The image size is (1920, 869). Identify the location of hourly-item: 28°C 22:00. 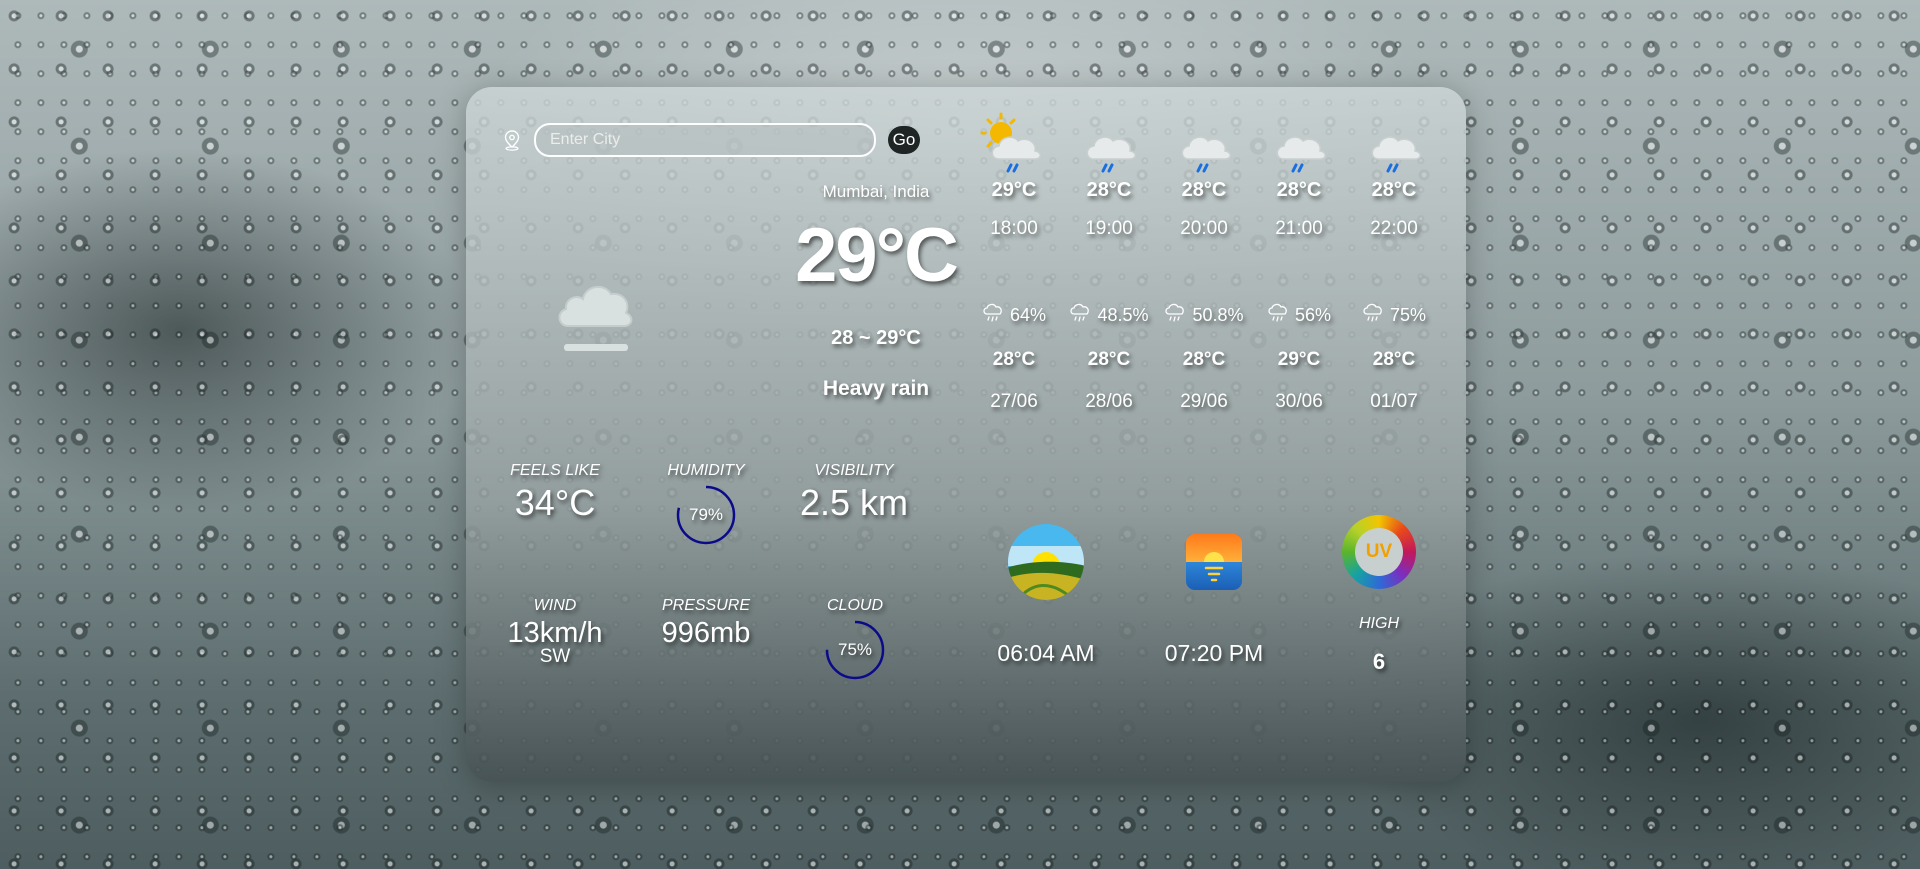
(1394, 174).